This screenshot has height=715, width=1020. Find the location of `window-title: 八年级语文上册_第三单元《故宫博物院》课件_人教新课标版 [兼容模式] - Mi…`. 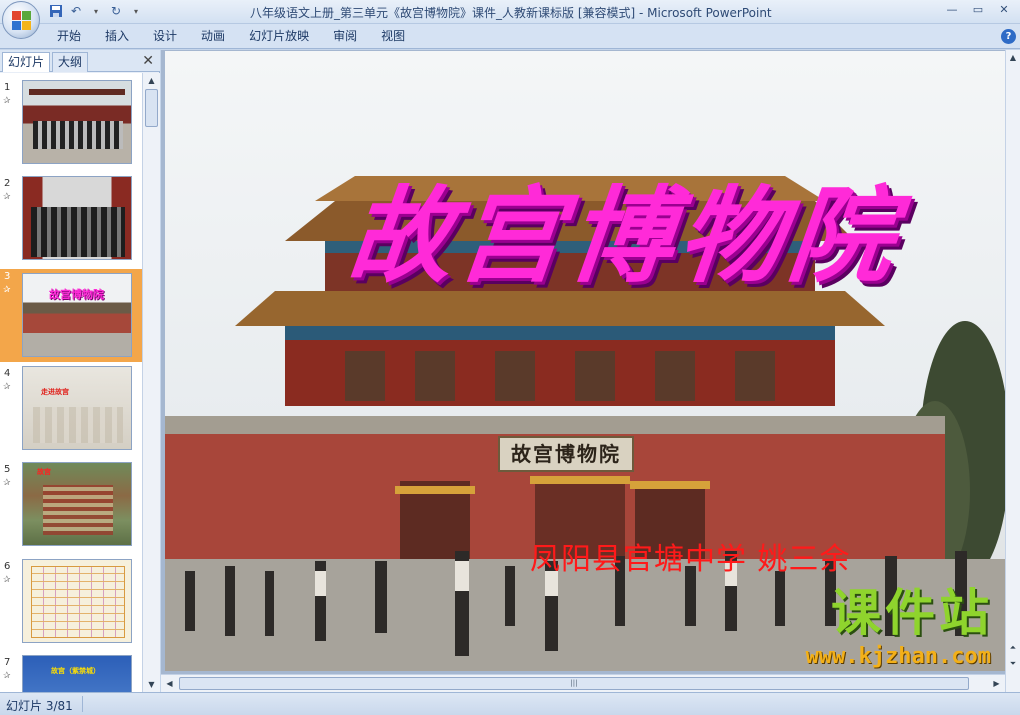

window-title: 八年级语文上册_第三单元《故宫博物院》课件_人教新课标版 [兼容模式] - Mi… is located at coordinates (511, 13).